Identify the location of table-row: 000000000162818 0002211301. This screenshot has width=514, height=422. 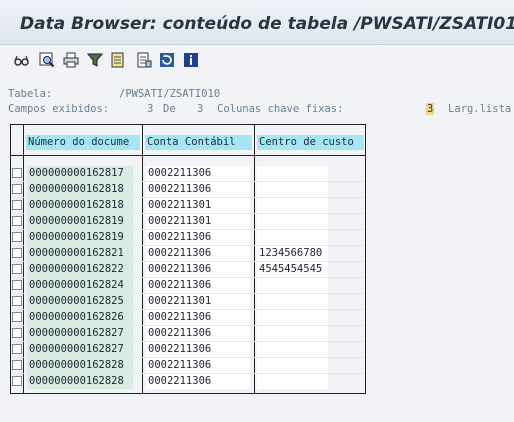
(188, 206).